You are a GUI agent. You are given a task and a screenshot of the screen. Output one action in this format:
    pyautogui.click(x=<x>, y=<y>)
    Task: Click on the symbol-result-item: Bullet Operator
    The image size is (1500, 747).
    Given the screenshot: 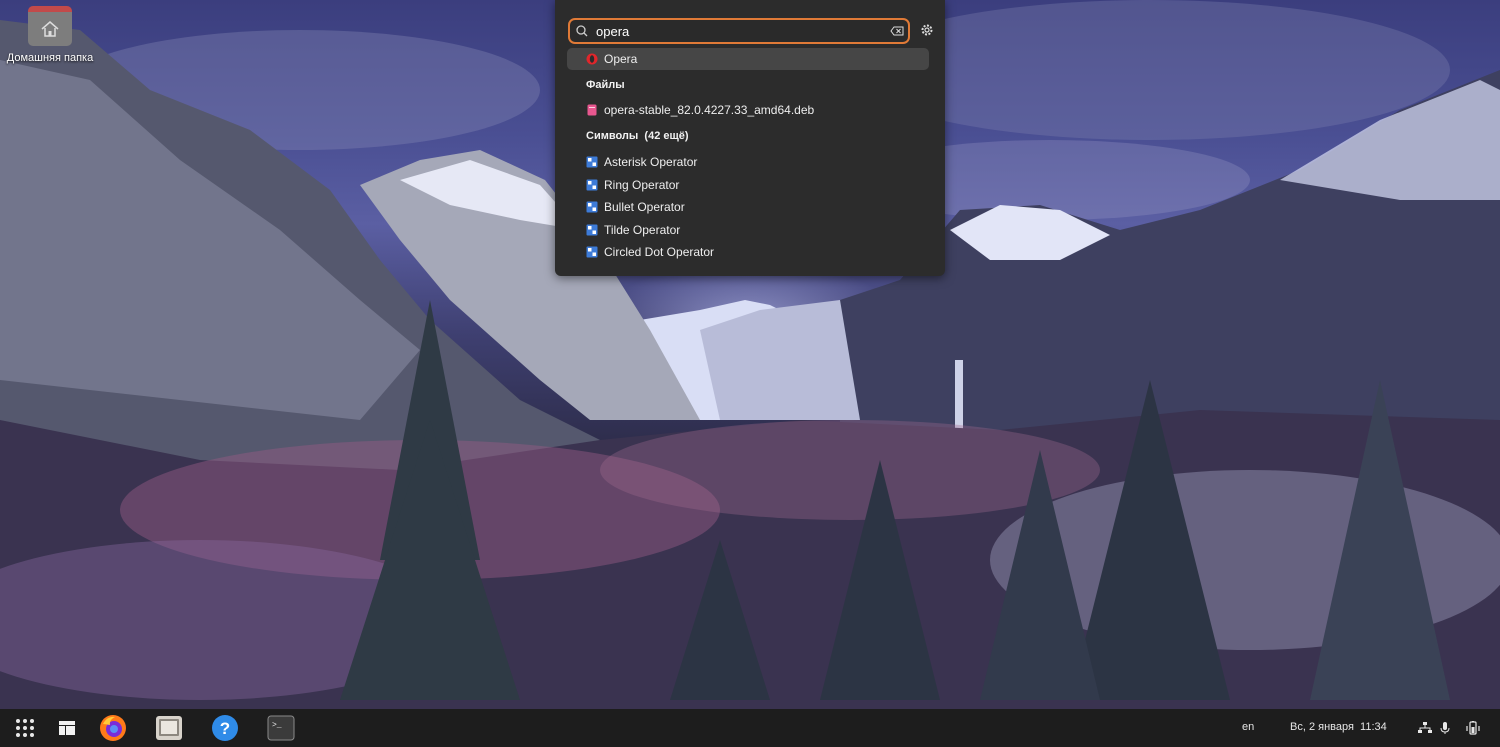 What is the action you would take?
    pyautogui.click(x=748, y=207)
    